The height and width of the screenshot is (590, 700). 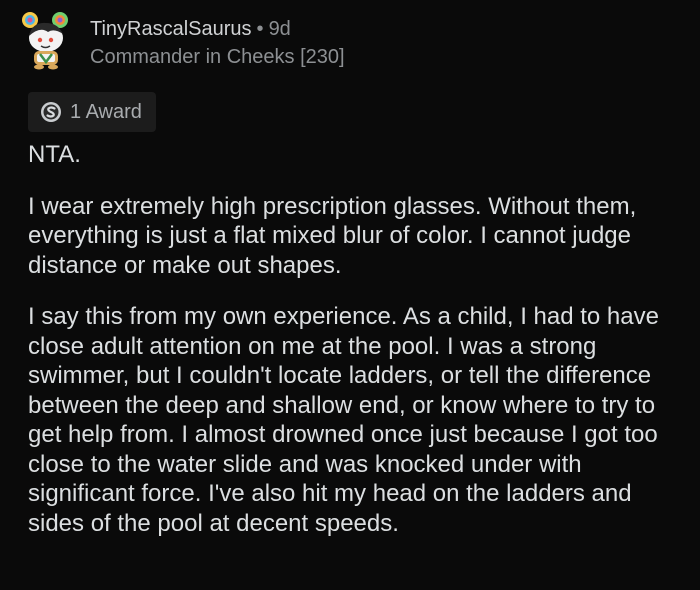 I want to click on author-line: TinyRascalSaurus • 9d, so click(x=217, y=29).